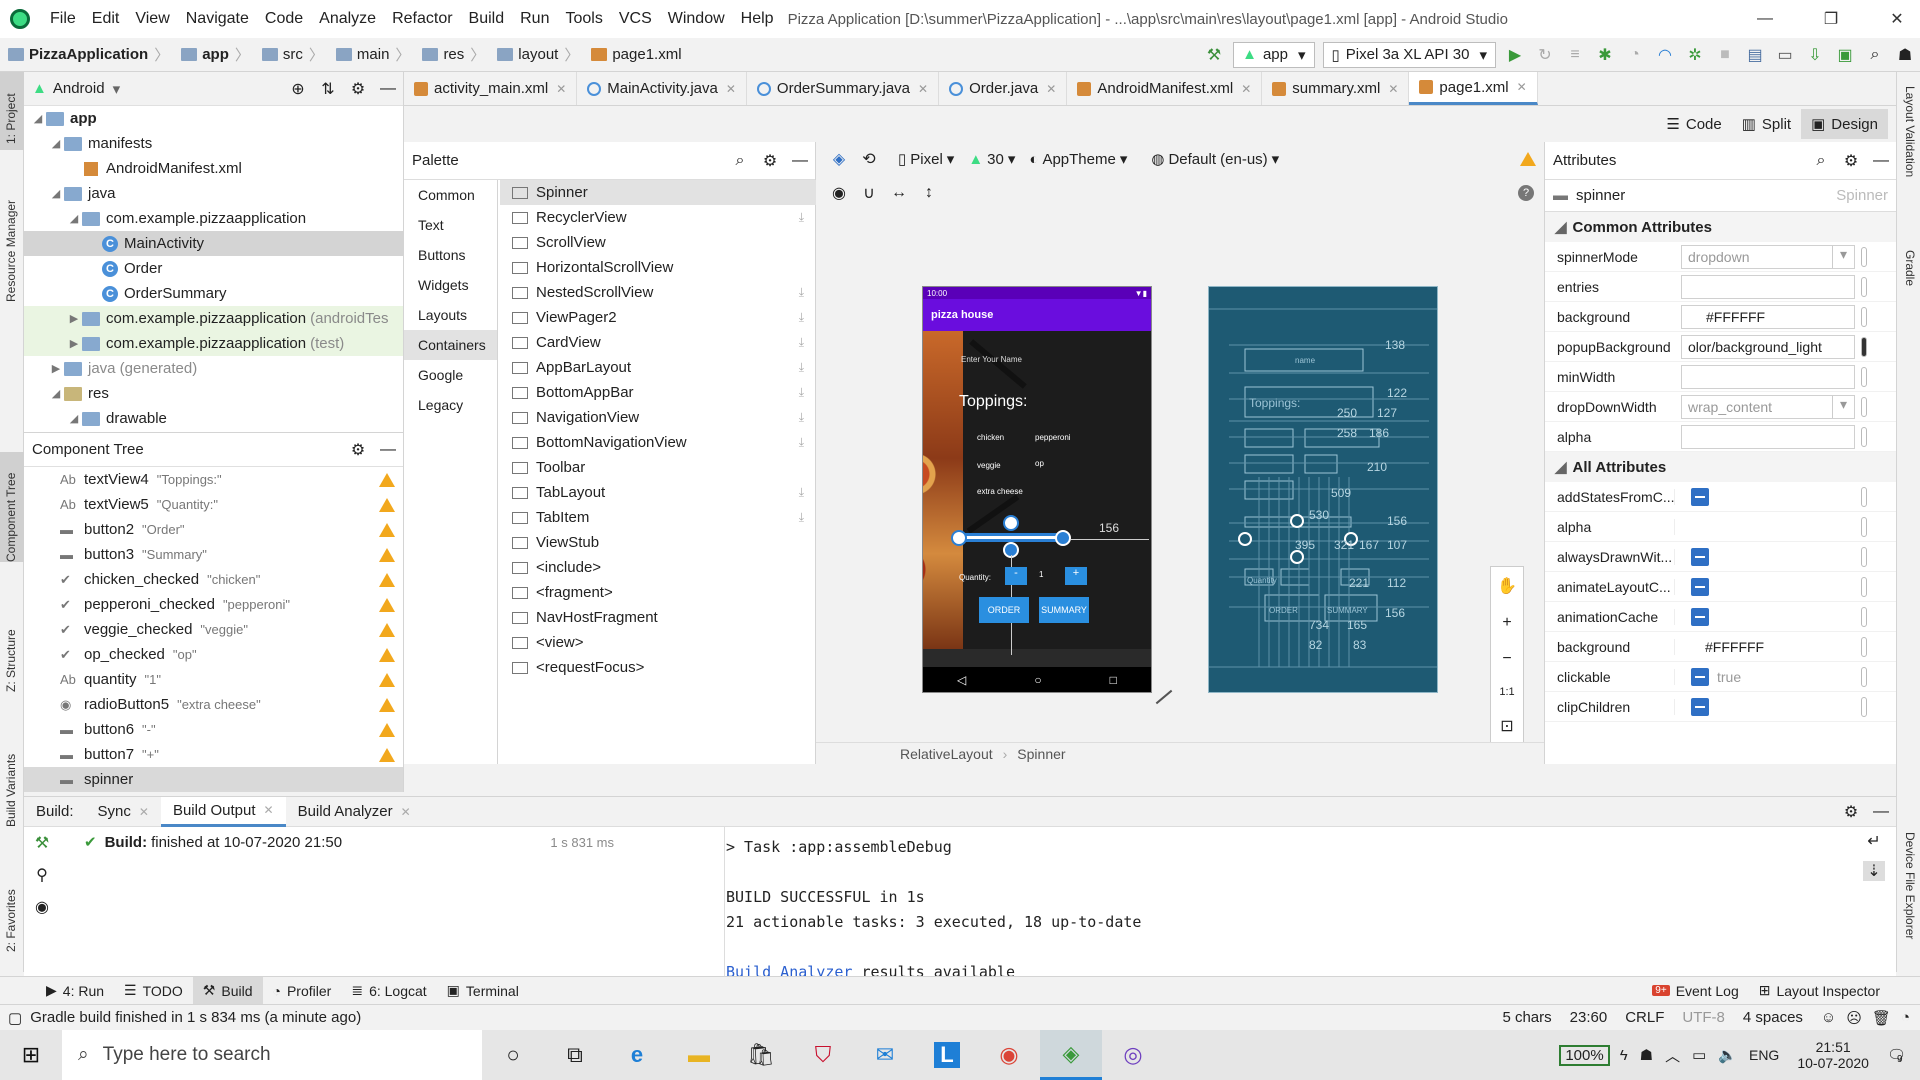  I want to click on tree-item-mainactivity: C MainActivity, so click(213, 243).